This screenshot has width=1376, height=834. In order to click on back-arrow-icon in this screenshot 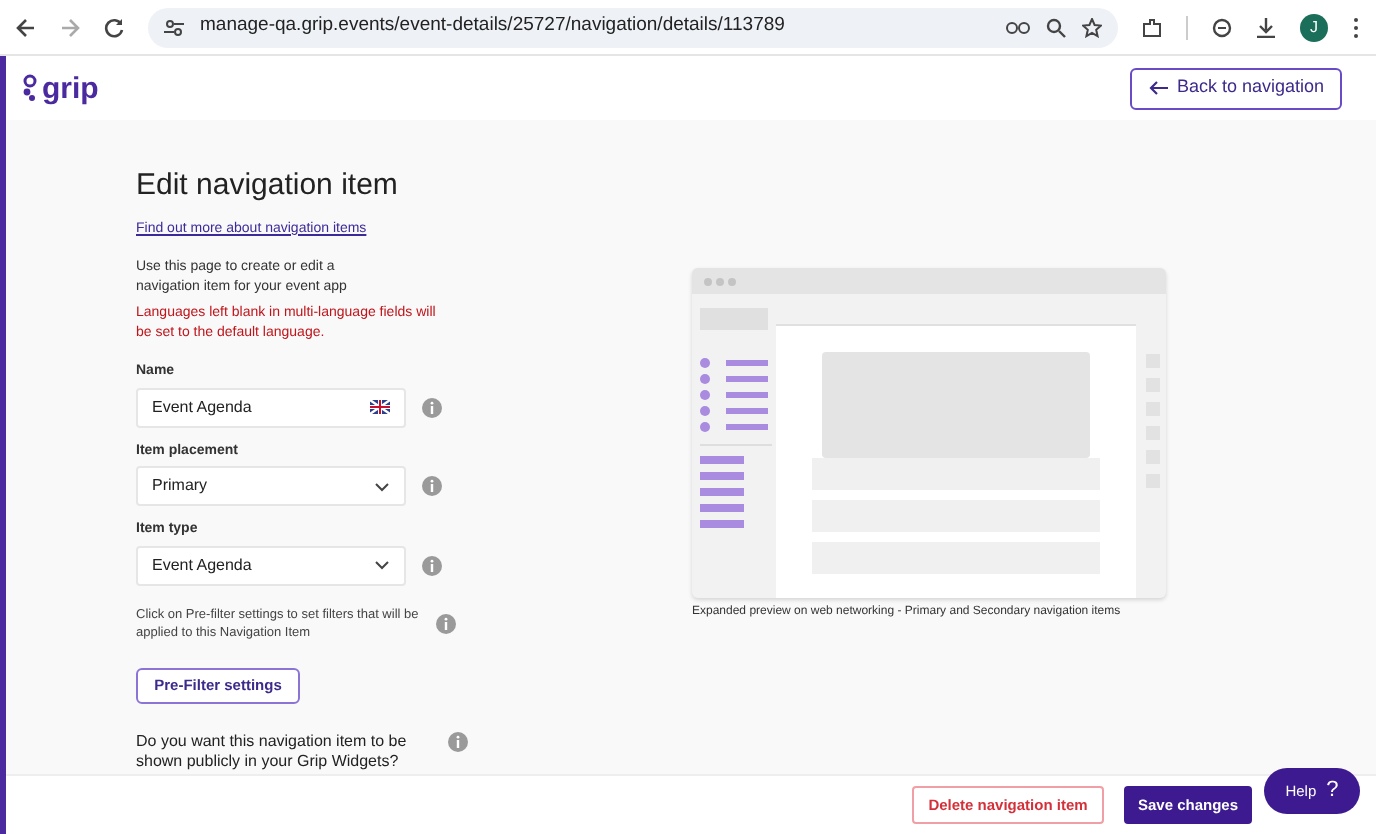, I will do `click(26, 27)`.